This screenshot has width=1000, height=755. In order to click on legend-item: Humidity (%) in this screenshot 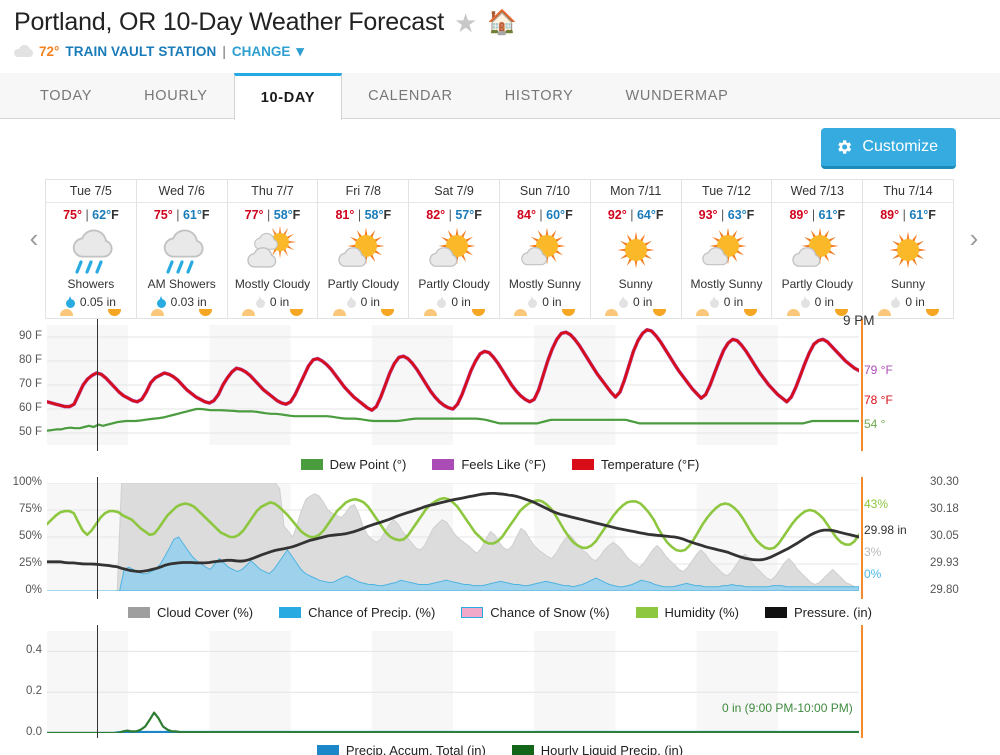, I will do `click(687, 612)`.